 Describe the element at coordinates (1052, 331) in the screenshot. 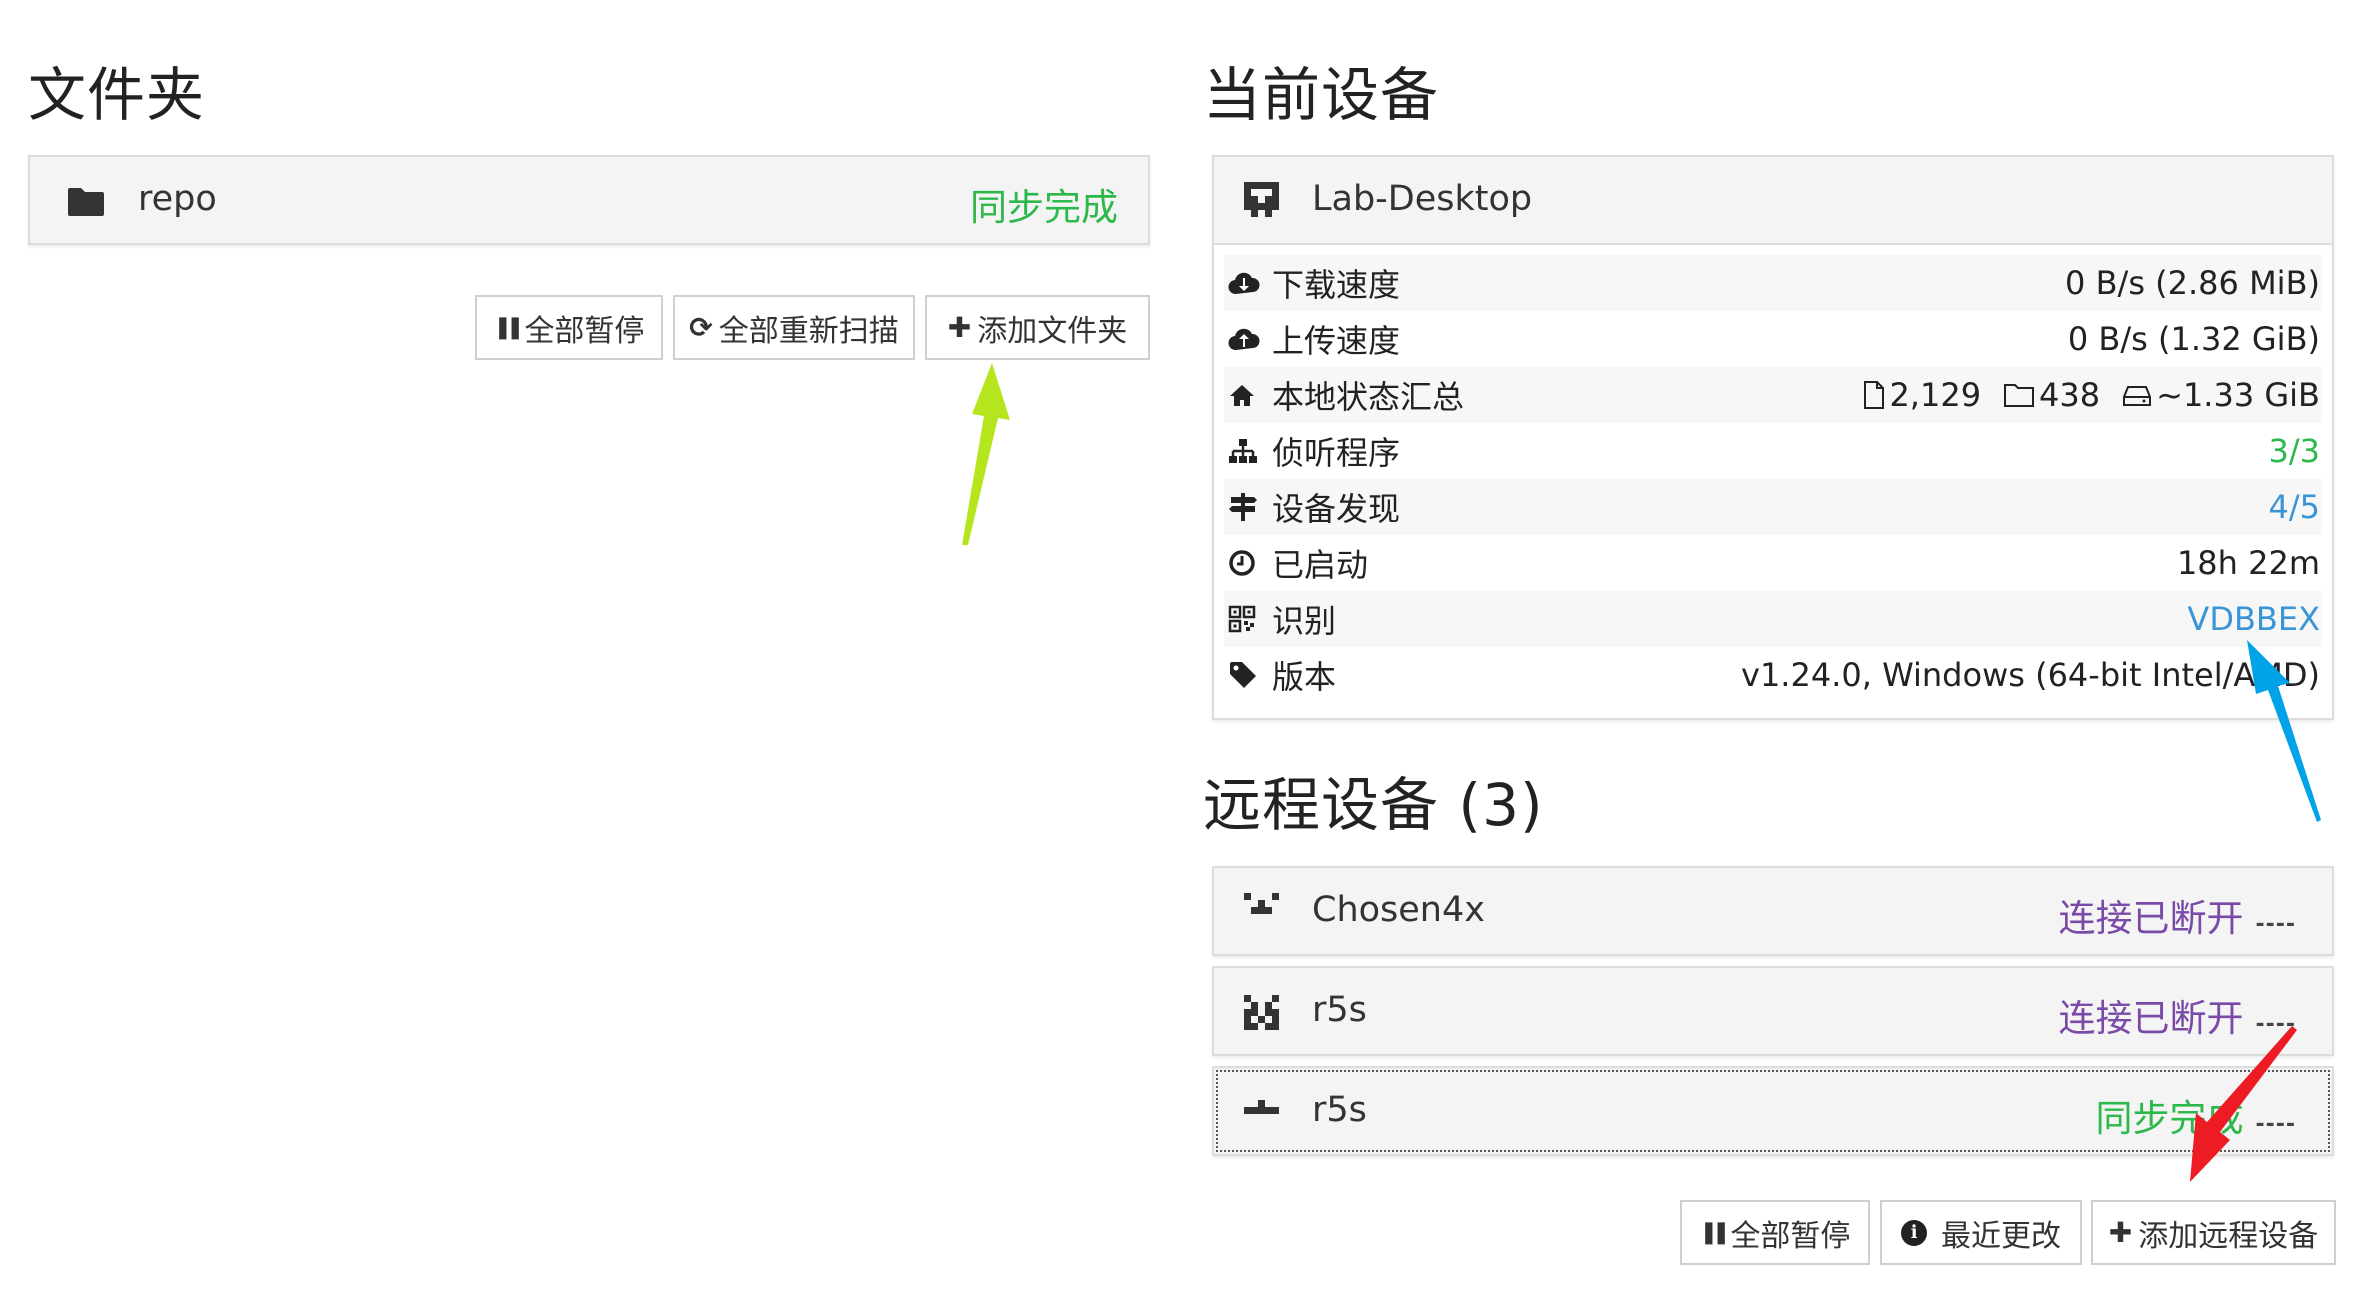

I see `button-label: 添加文件夹` at that location.